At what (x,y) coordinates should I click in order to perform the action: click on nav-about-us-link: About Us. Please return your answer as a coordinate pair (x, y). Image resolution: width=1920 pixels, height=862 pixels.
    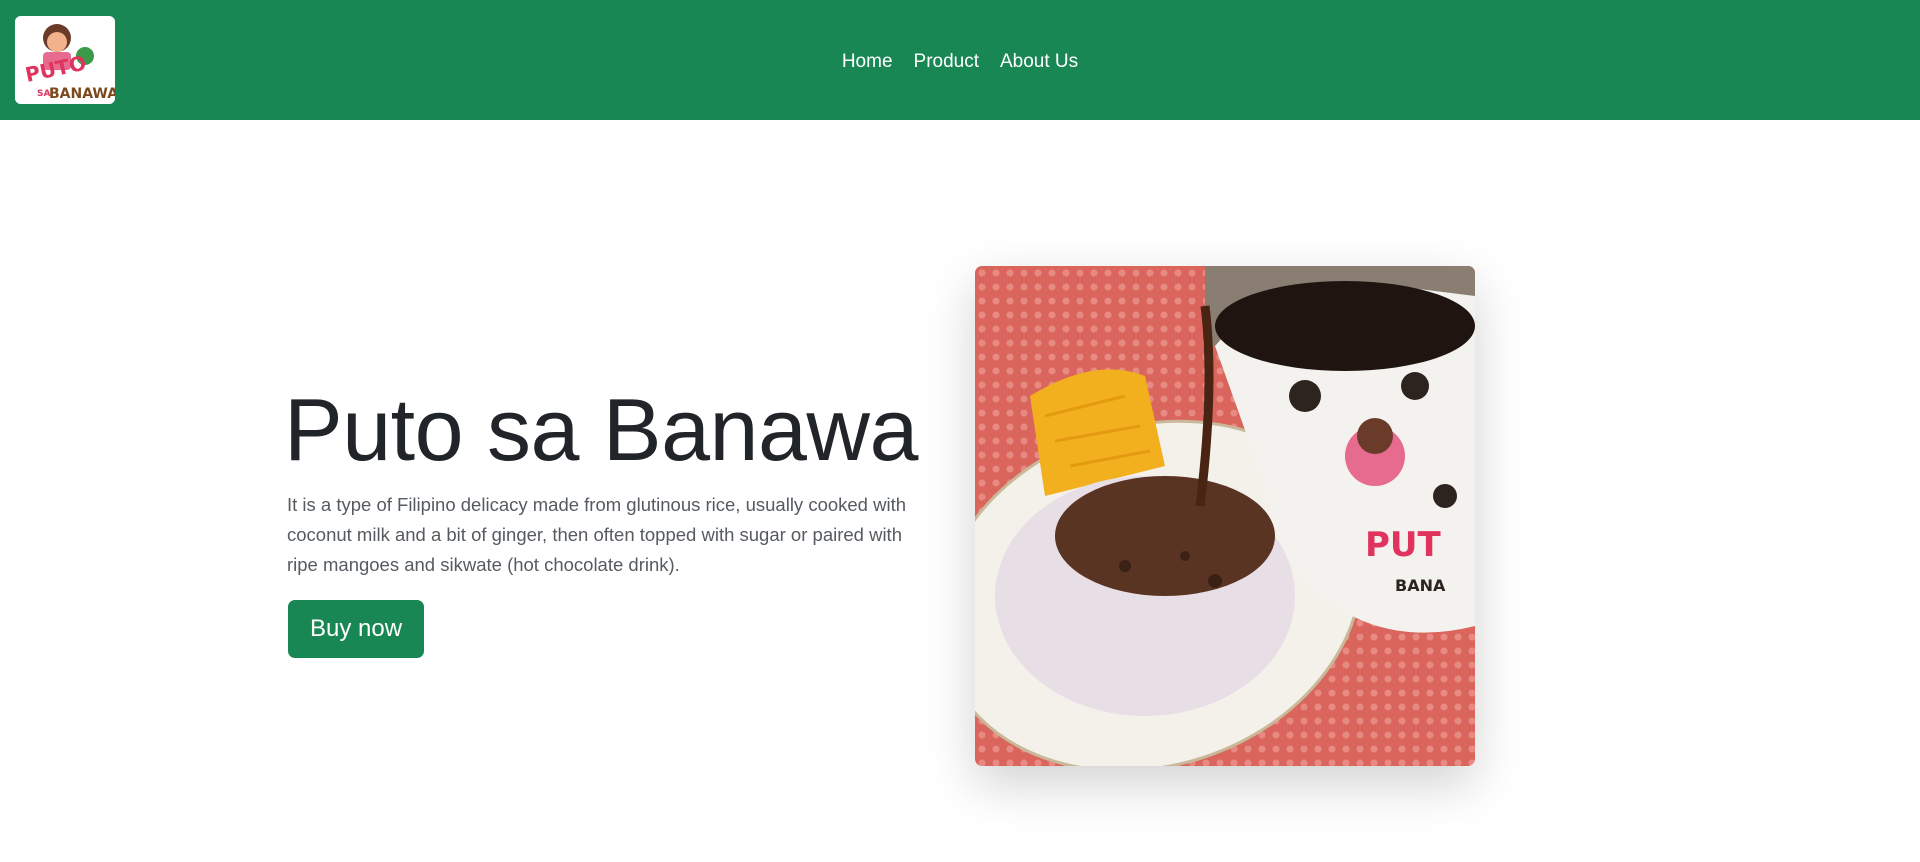
    Looking at the image, I should click on (1039, 62).